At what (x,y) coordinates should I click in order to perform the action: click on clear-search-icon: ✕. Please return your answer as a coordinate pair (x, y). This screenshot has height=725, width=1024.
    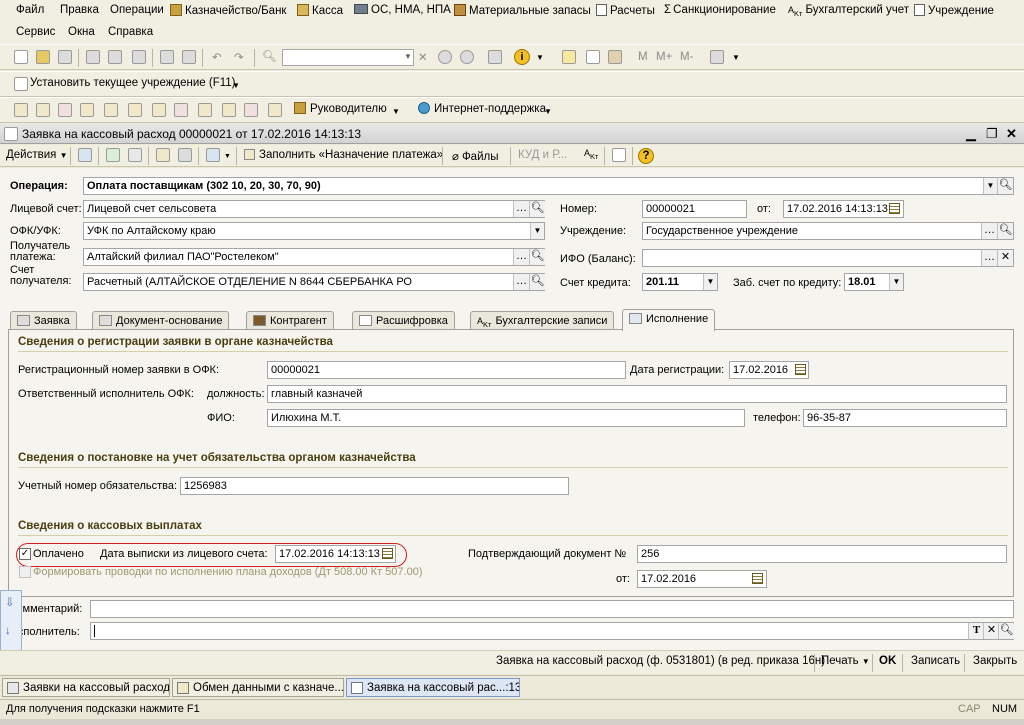
    Looking at the image, I should click on (423, 57).